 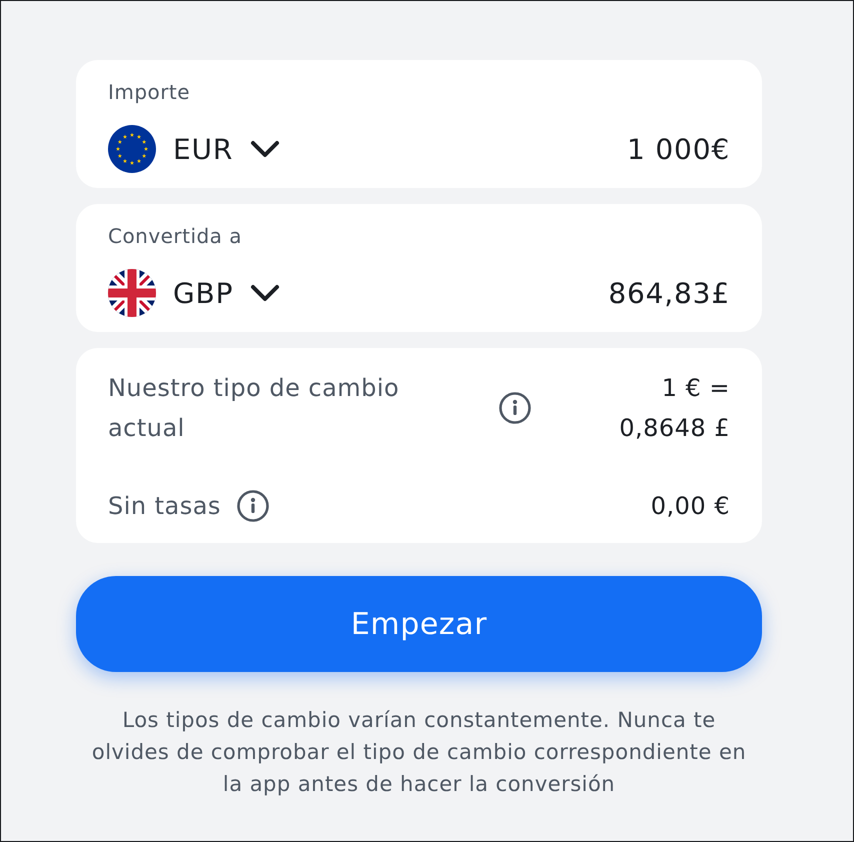 What do you see at coordinates (254, 408) in the screenshot?
I see `detail-label: Nuestro tipo de cambio actual` at bounding box center [254, 408].